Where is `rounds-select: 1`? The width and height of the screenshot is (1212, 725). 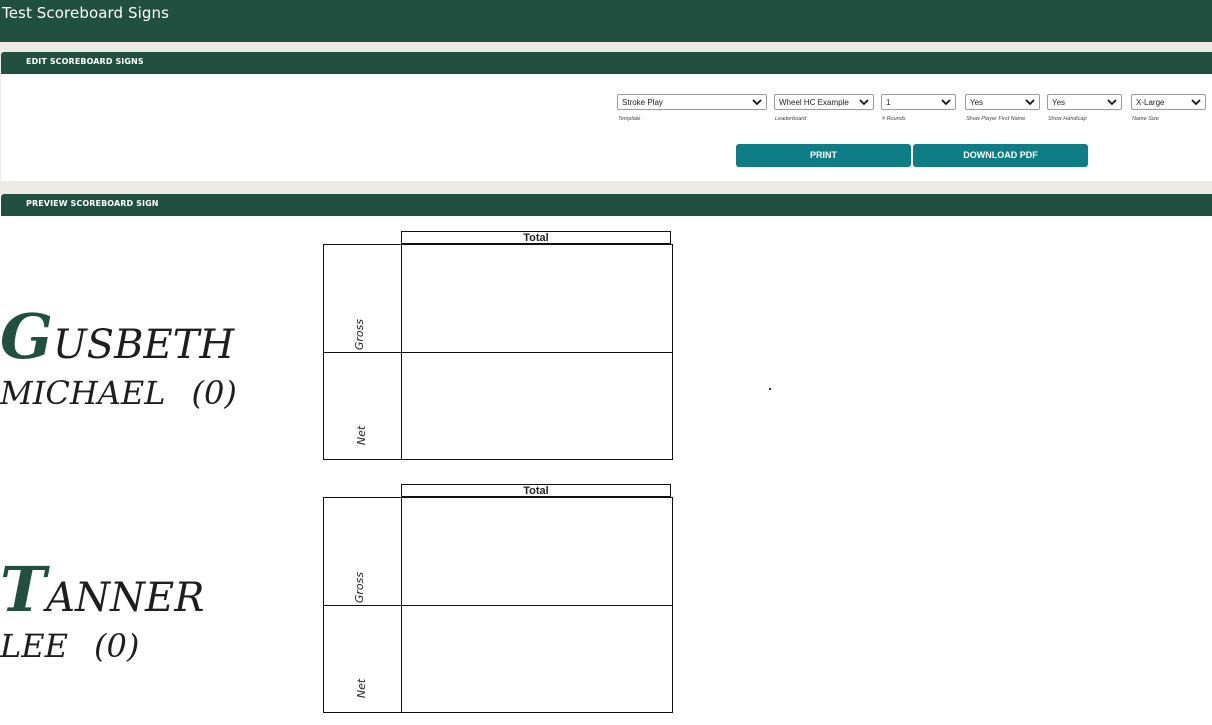
rounds-select: 1 is located at coordinates (918, 102).